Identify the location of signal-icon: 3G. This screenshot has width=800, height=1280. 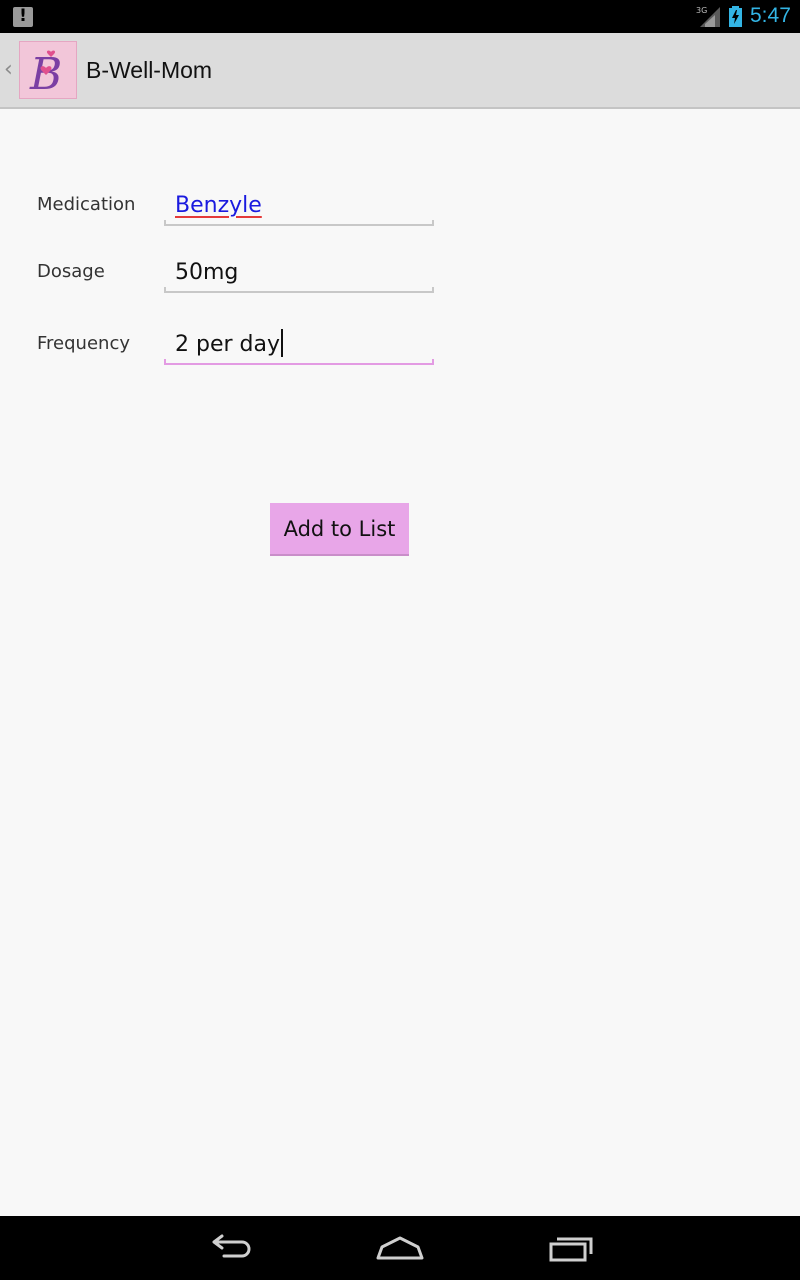
(708, 16).